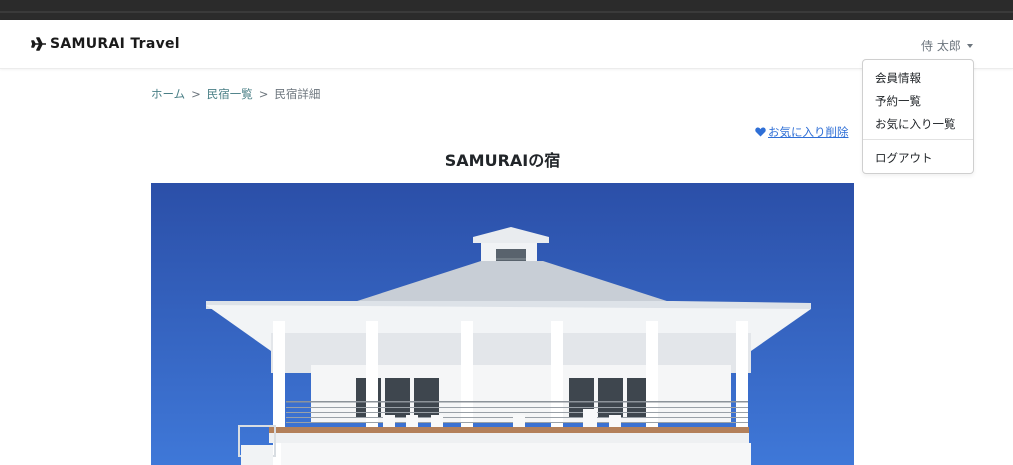 This screenshot has height=465, width=1013. Describe the element at coordinates (941, 46) in the screenshot. I see `user-name: 侍 太郎` at that location.